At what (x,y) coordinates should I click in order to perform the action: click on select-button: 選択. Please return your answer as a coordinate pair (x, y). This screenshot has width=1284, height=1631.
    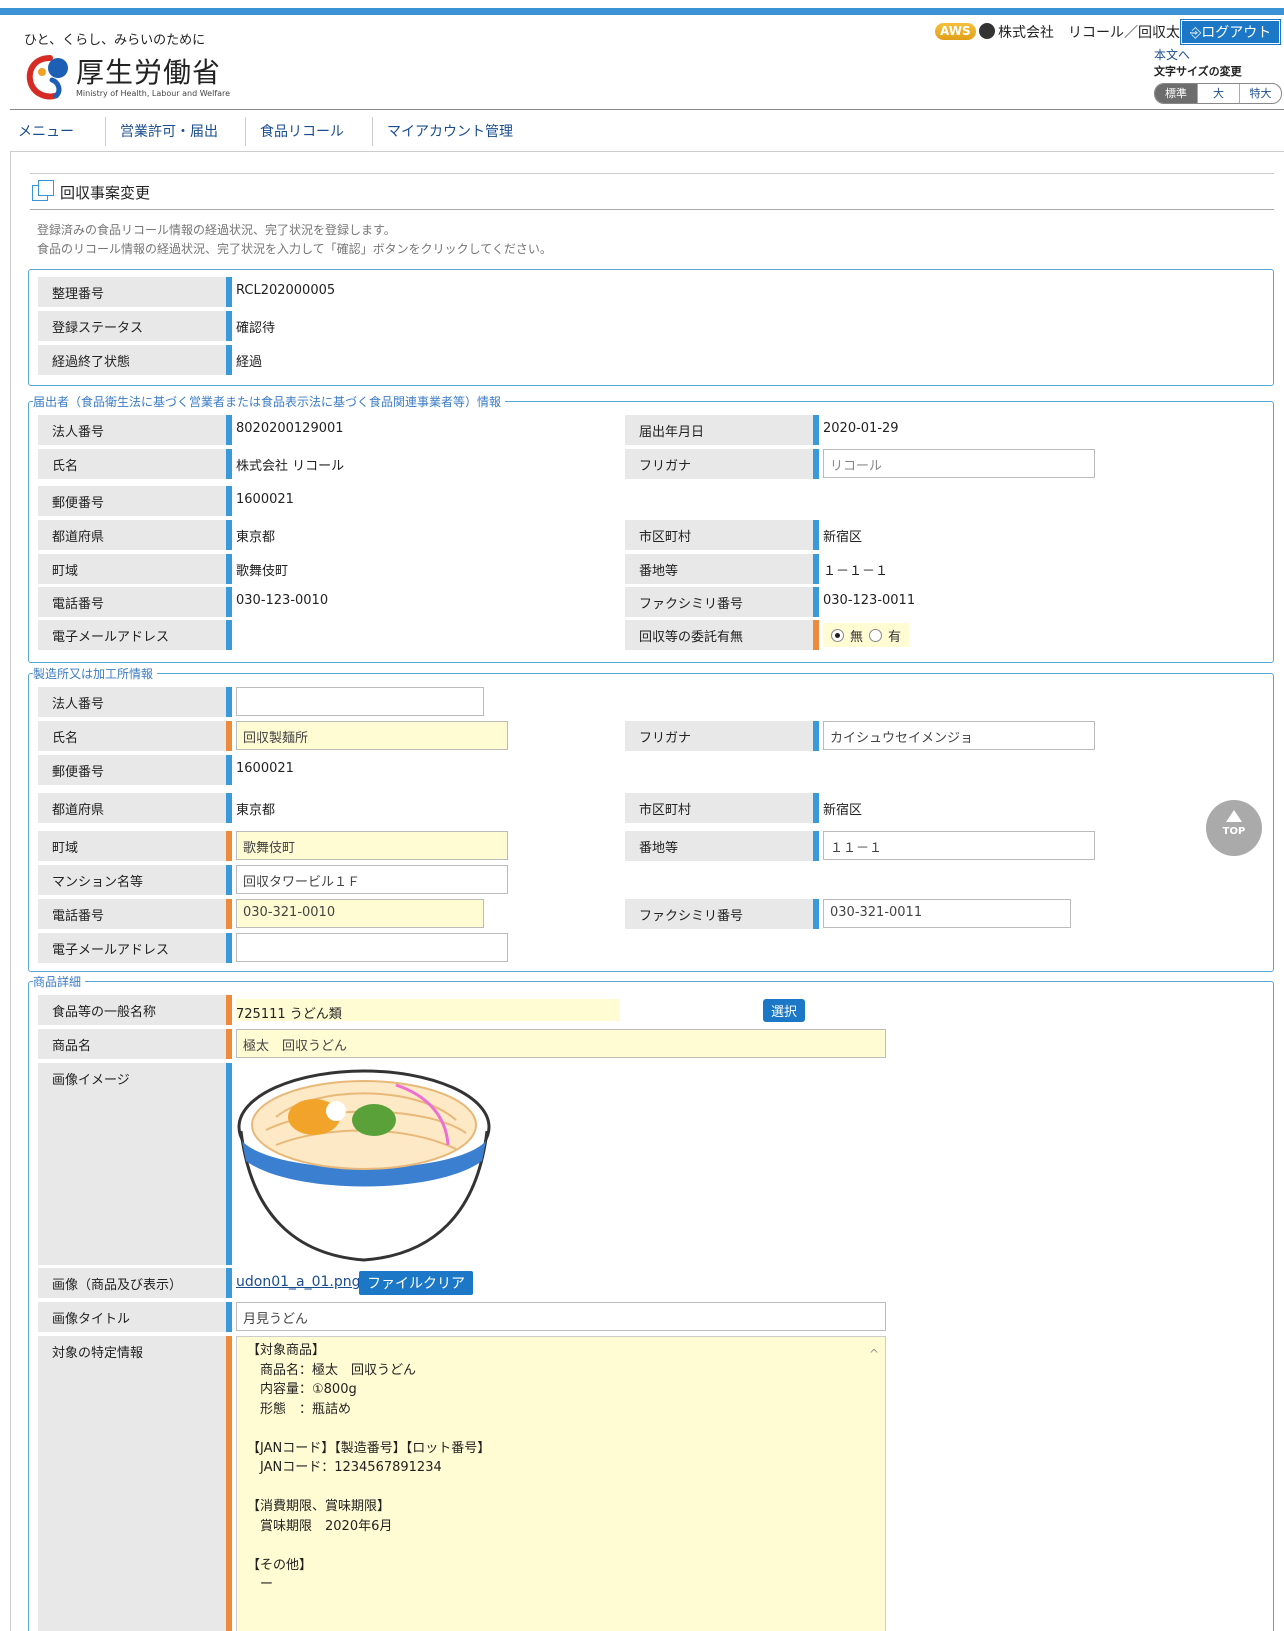
    Looking at the image, I should click on (784, 1010).